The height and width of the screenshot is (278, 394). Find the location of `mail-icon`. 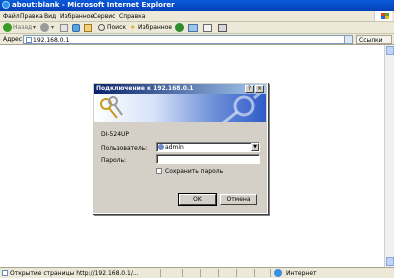

mail-icon is located at coordinates (207, 28).